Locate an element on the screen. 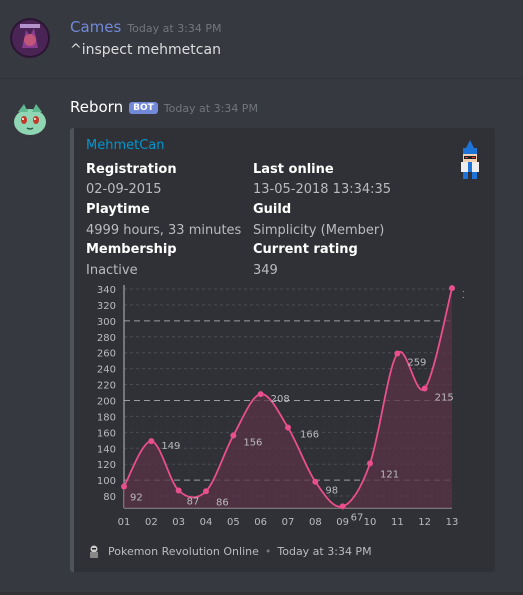 The width and height of the screenshot is (523, 595). field-value-last-online: 13-05-2018 13:34:35 is located at coordinates (322, 189).